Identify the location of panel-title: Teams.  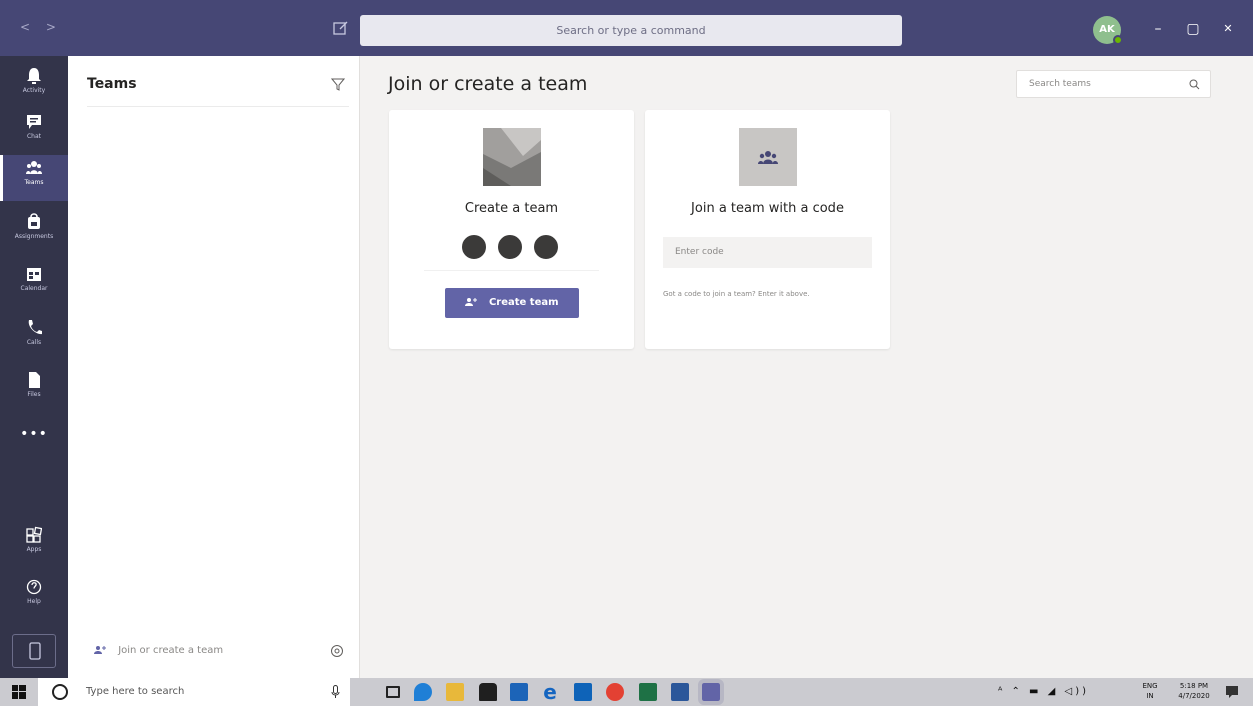
(112, 84).